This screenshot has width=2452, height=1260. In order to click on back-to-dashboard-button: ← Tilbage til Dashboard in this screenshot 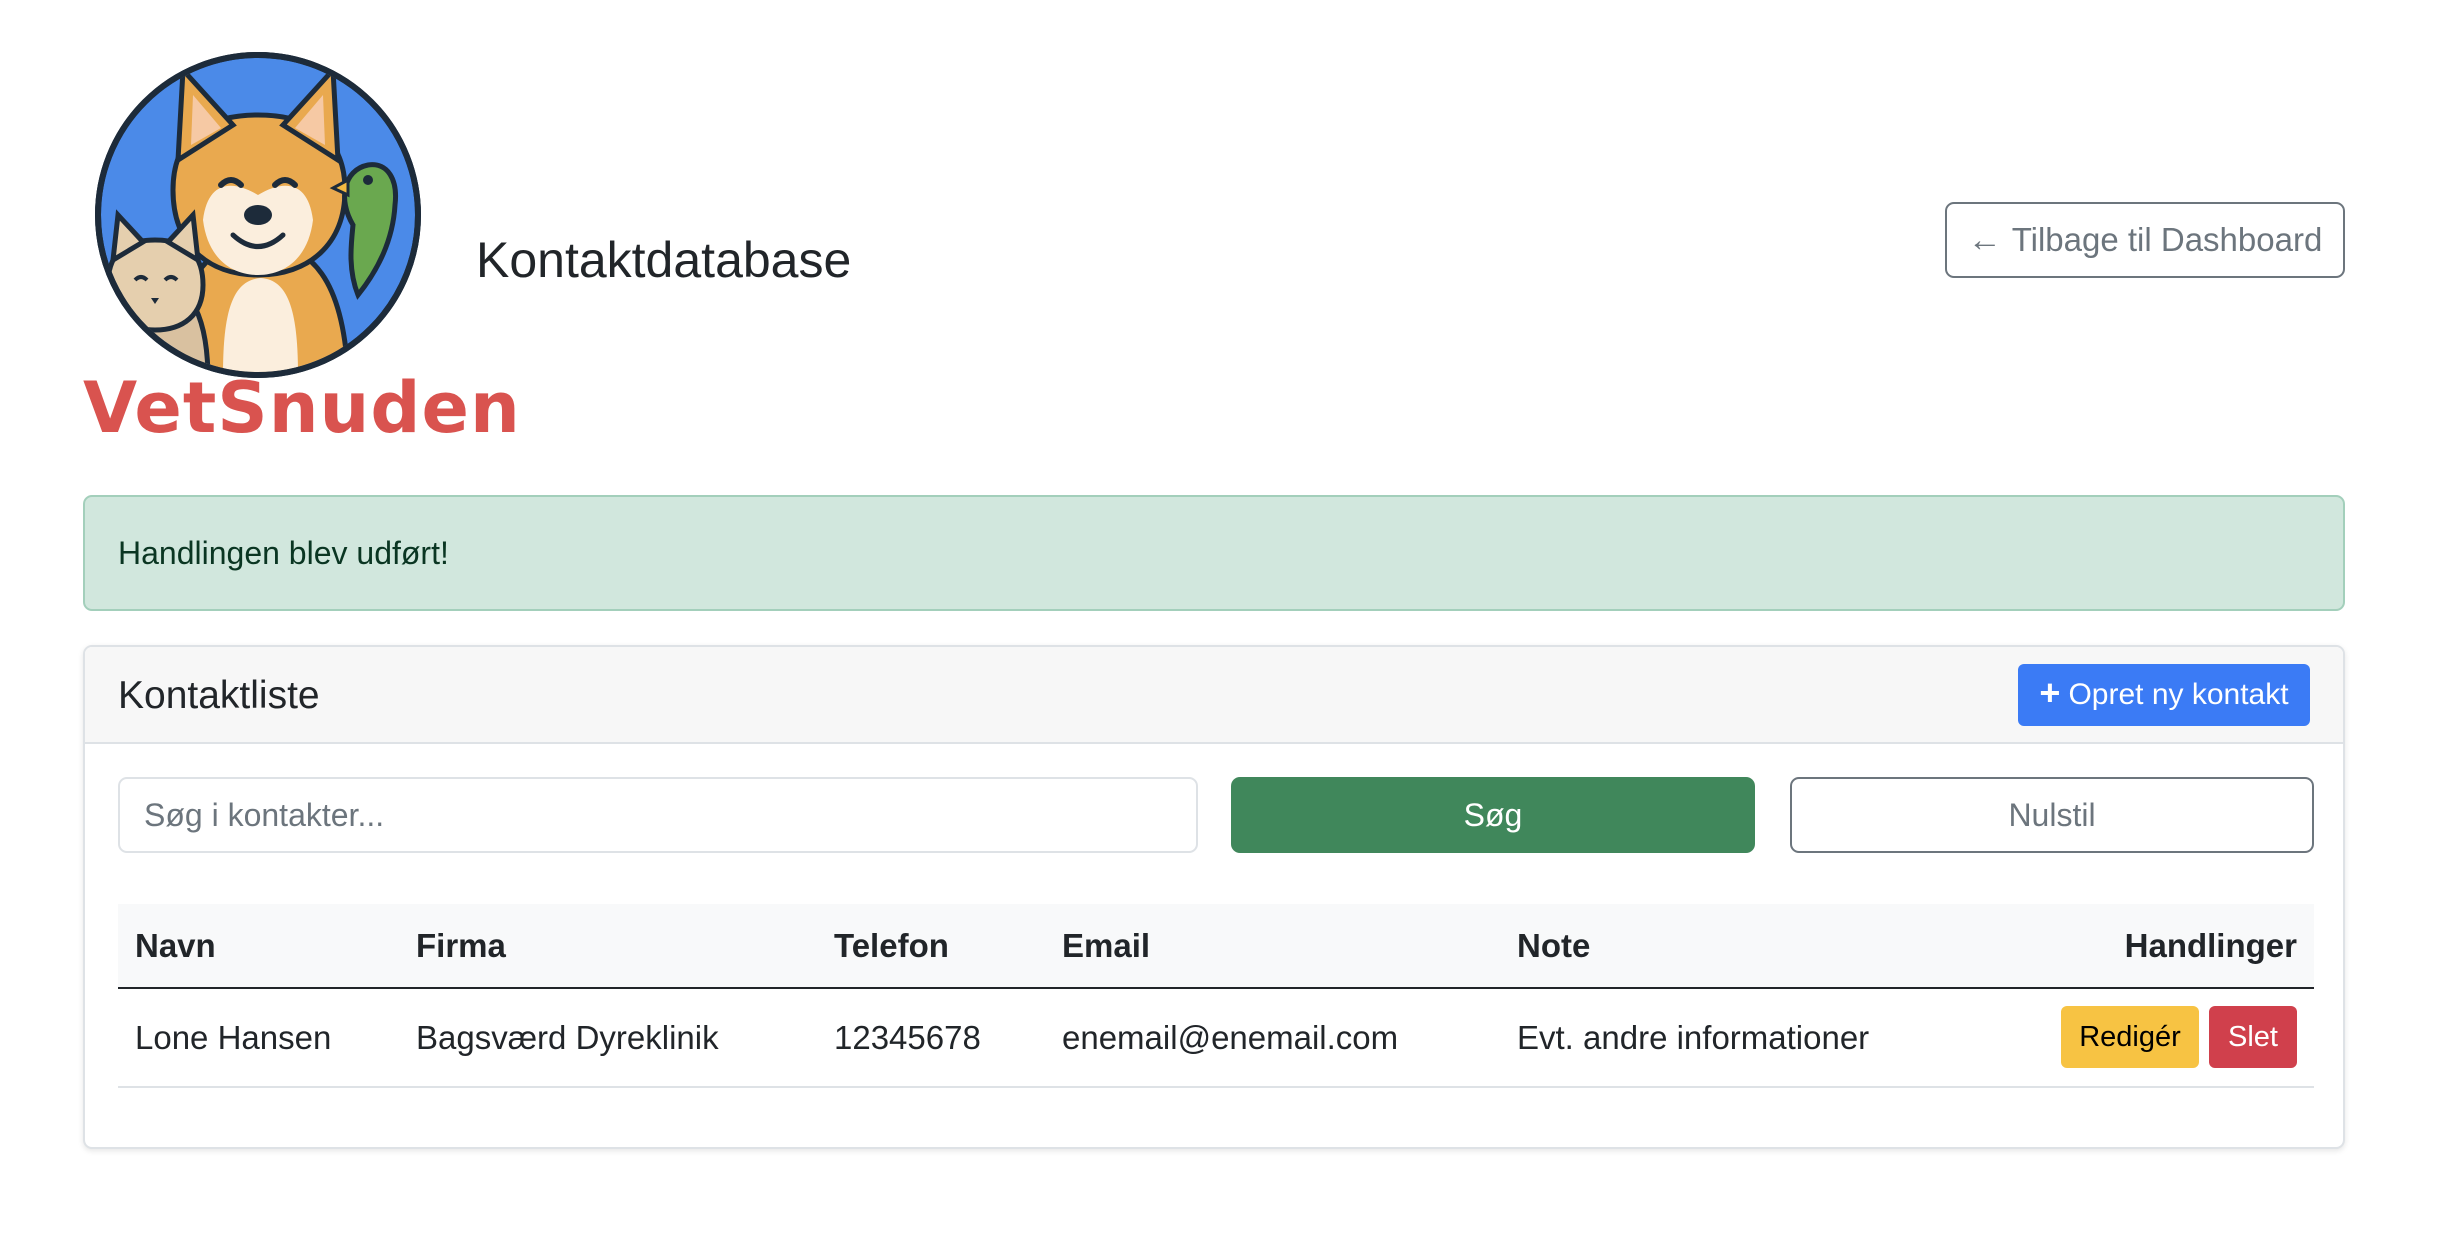, I will do `click(2145, 240)`.